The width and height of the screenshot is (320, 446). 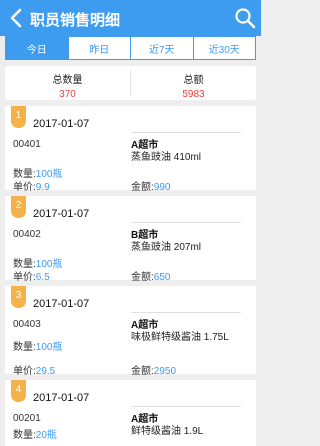 I want to click on unit-price: 单价:29.5, so click(x=34, y=369).